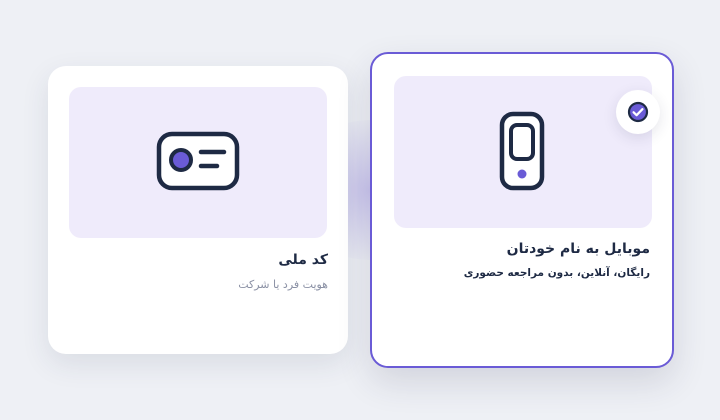 This screenshot has width=720, height=420. What do you see at coordinates (303, 260) in the screenshot?
I see `card-title: کد ملی` at bounding box center [303, 260].